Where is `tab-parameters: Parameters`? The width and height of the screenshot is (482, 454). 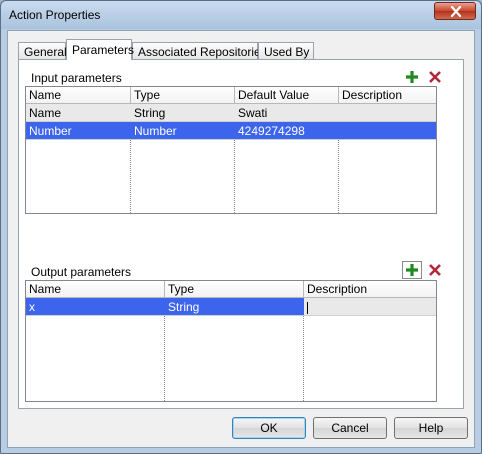
tab-parameters: Parameters is located at coordinates (100, 49).